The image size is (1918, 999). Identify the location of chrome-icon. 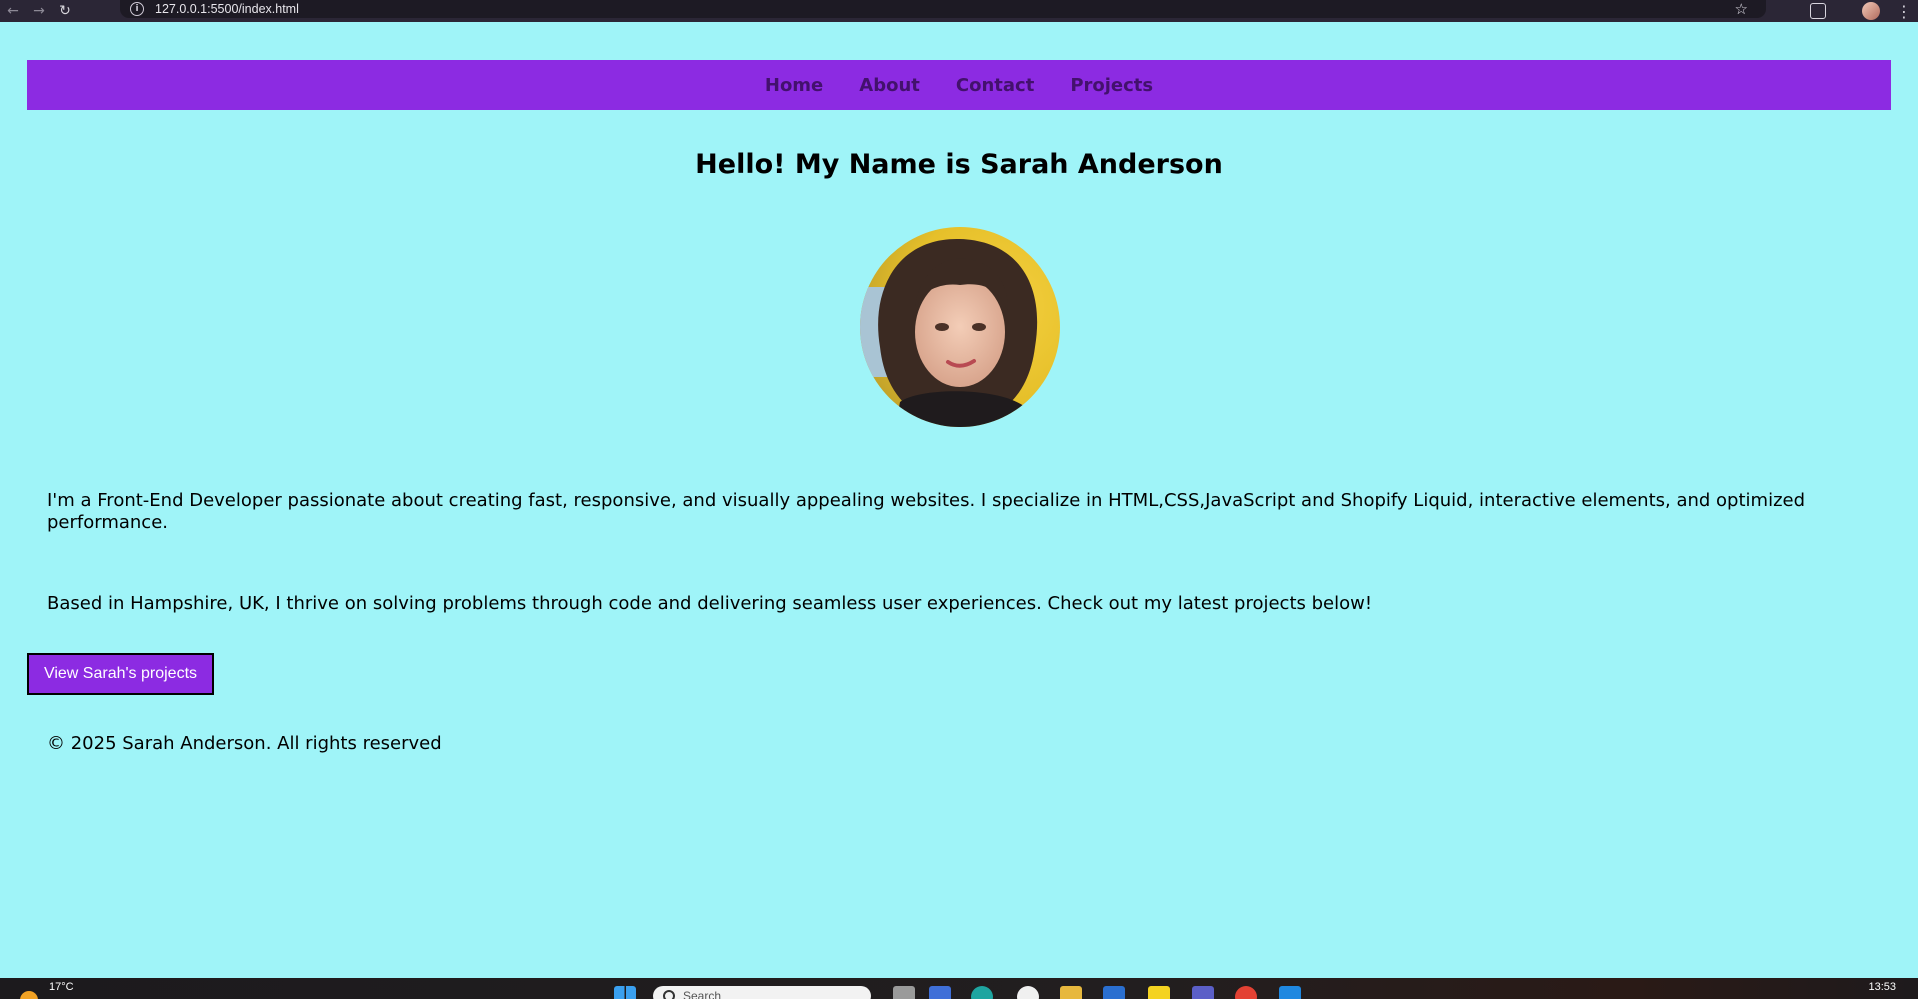
(1246, 992).